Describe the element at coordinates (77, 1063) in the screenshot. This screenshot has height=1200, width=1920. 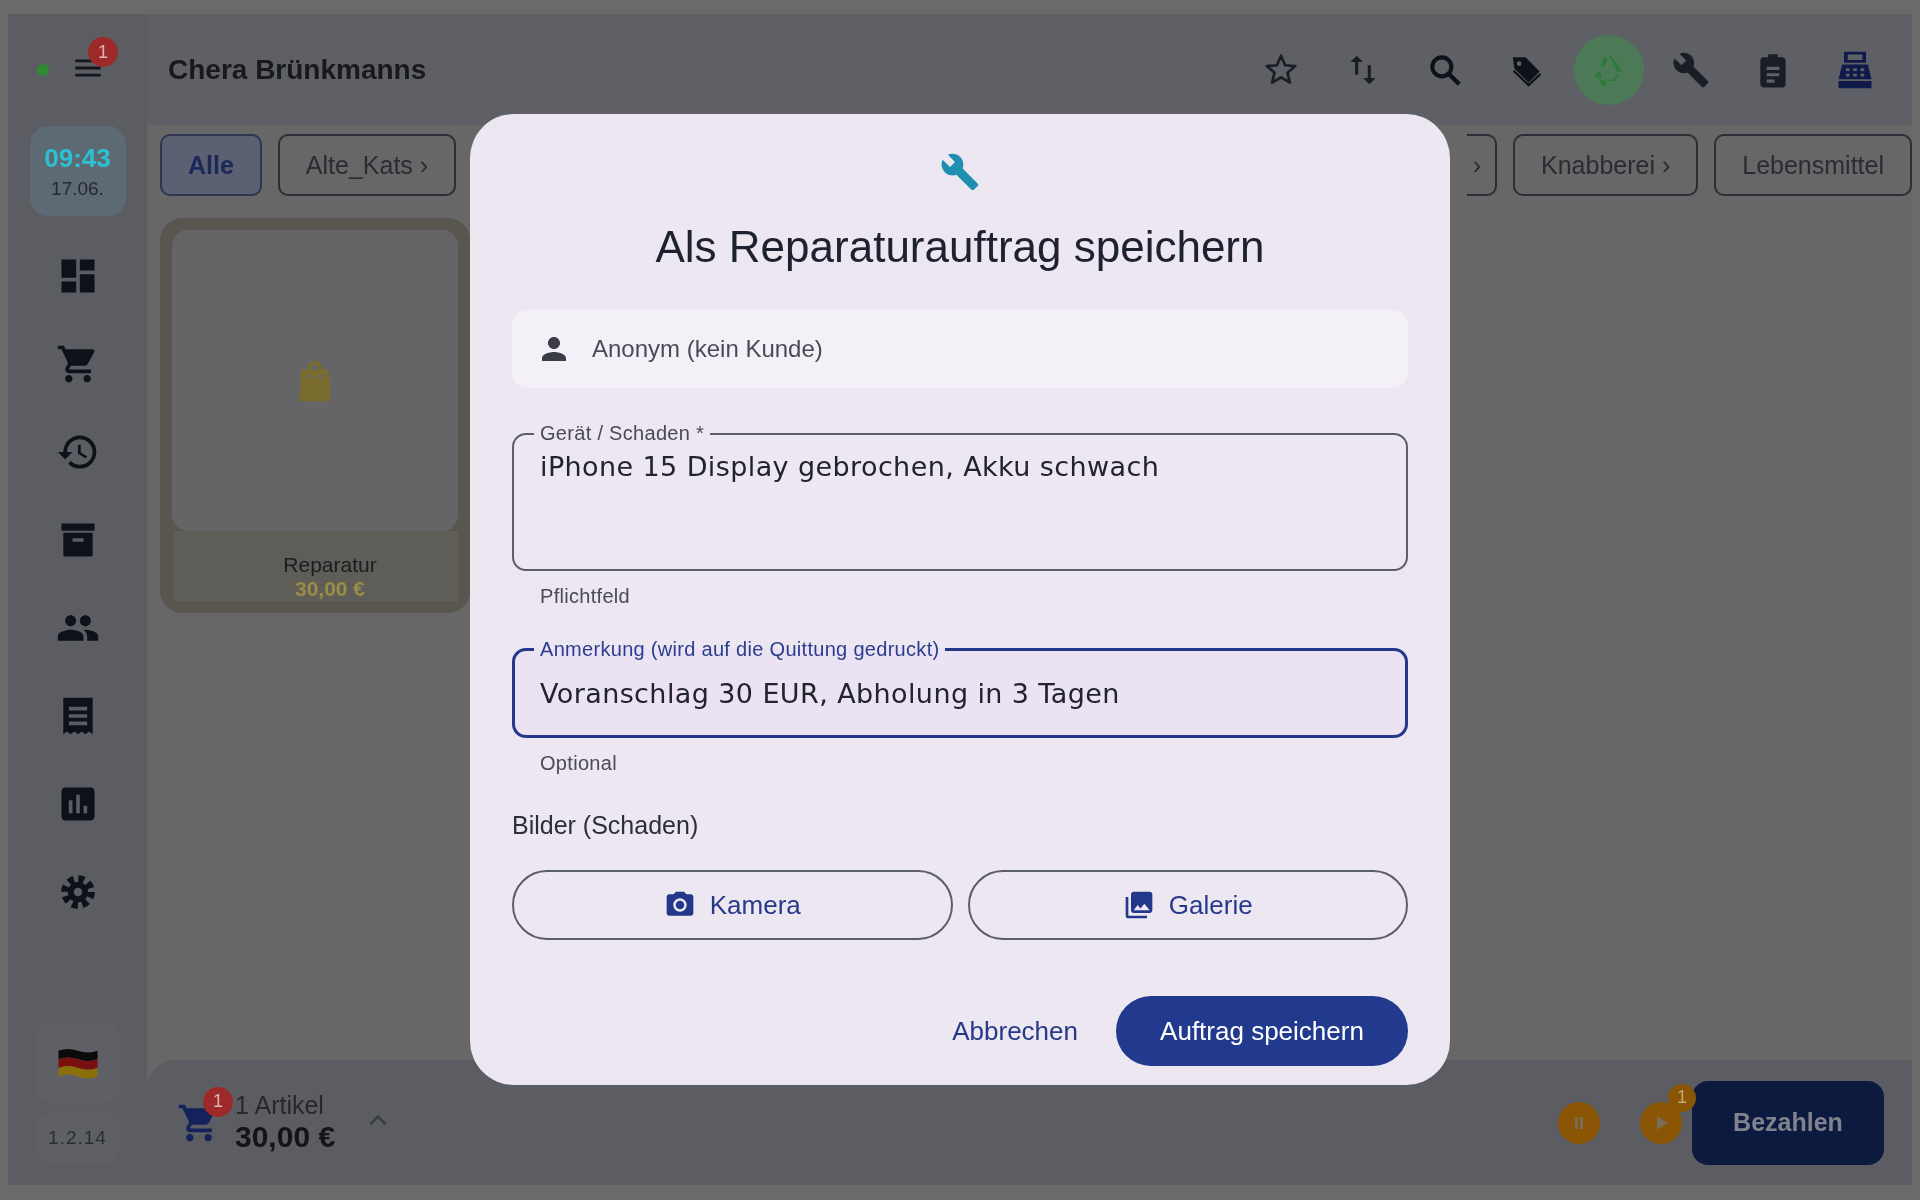
I see `flag-icon` at that location.